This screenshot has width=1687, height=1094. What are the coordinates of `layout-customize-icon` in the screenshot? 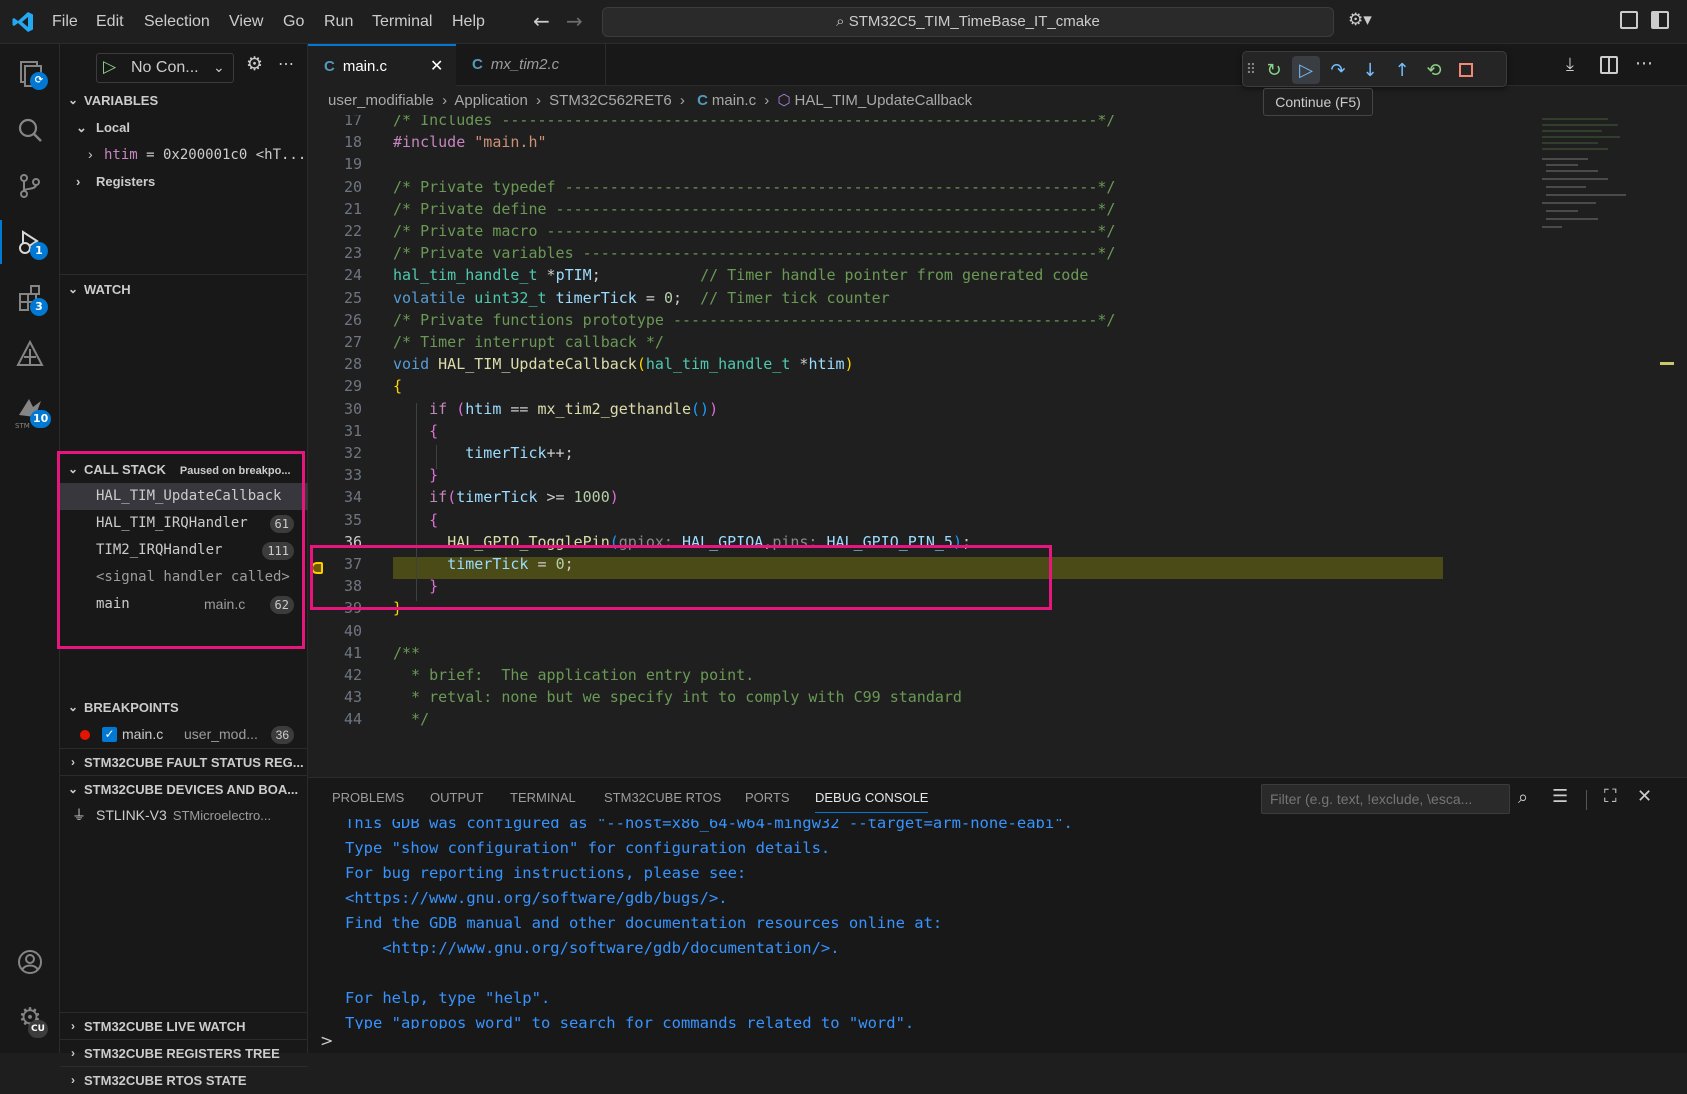 It's located at (1629, 20).